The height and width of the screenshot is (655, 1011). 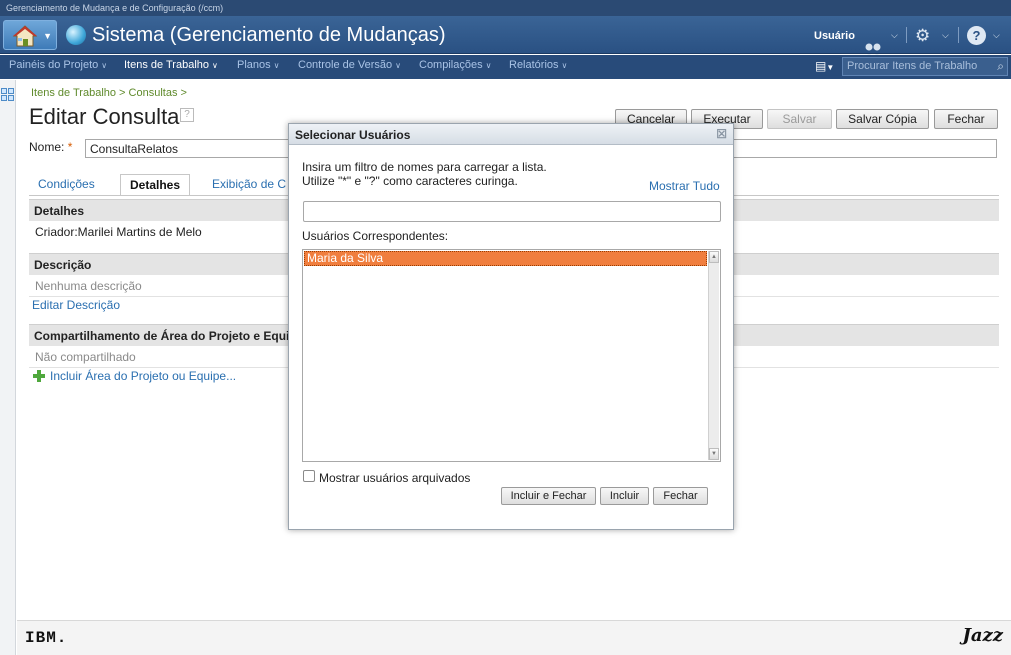 What do you see at coordinates (345, 65) in the screenshot?
I see `nav-label: Controle de Versão` at bounding box center [345, 65].